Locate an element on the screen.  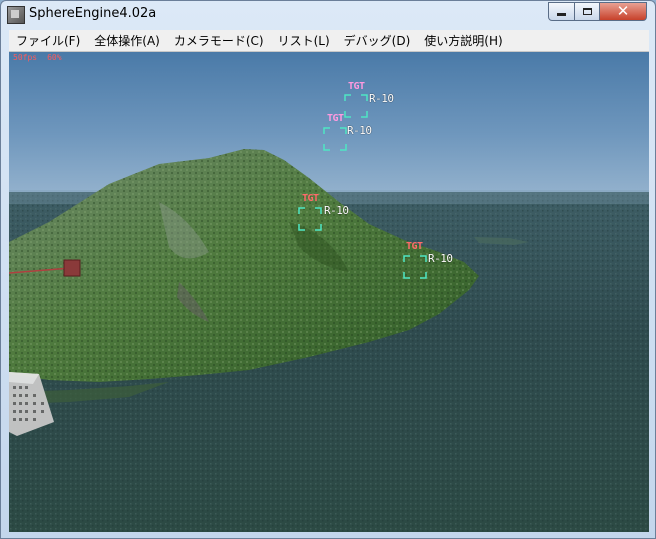
fps-readout: 50fps is located at coordinates (25, 57).